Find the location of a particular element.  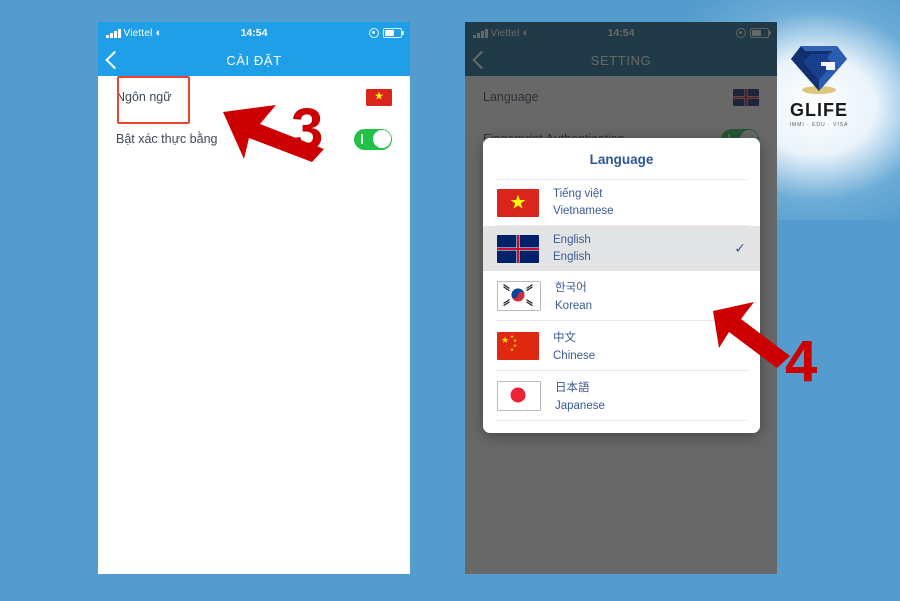

nav-bar: CÀI ĐẶT is located at coordinates (254, 60).